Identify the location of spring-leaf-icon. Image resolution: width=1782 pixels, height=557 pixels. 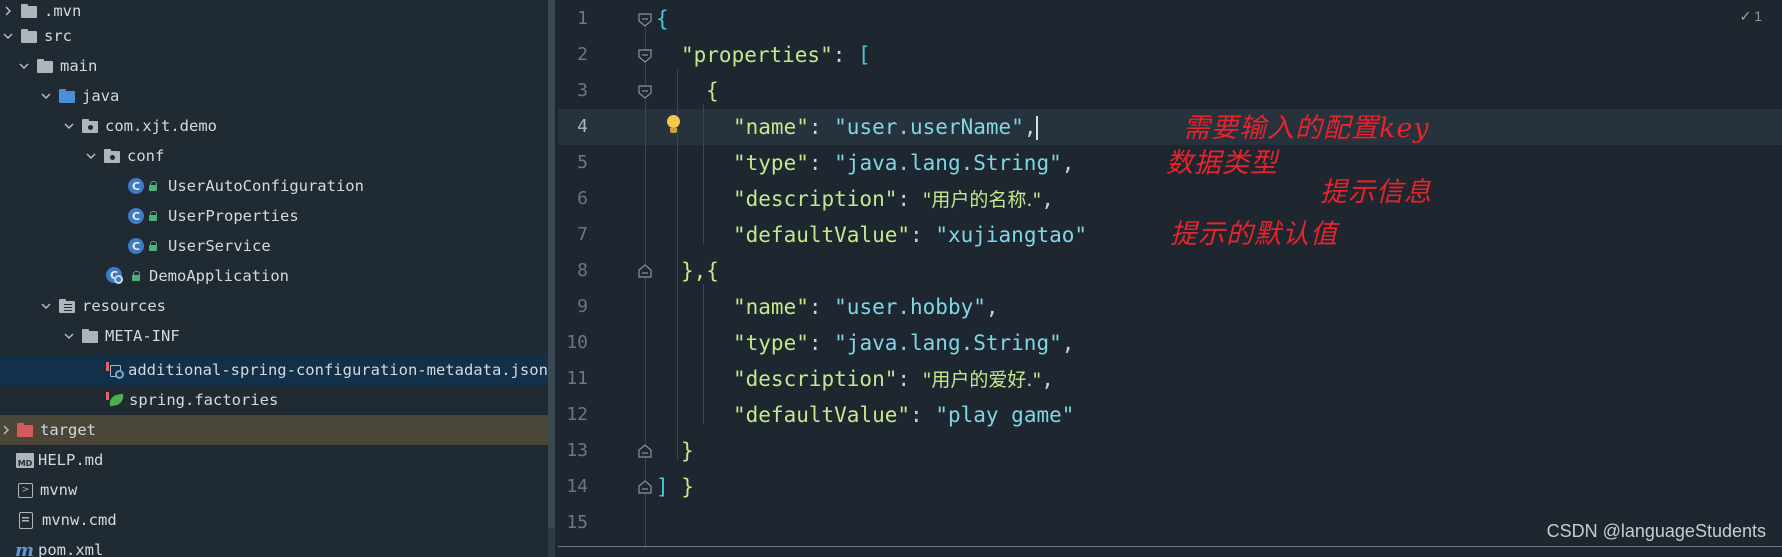
(116, 400).